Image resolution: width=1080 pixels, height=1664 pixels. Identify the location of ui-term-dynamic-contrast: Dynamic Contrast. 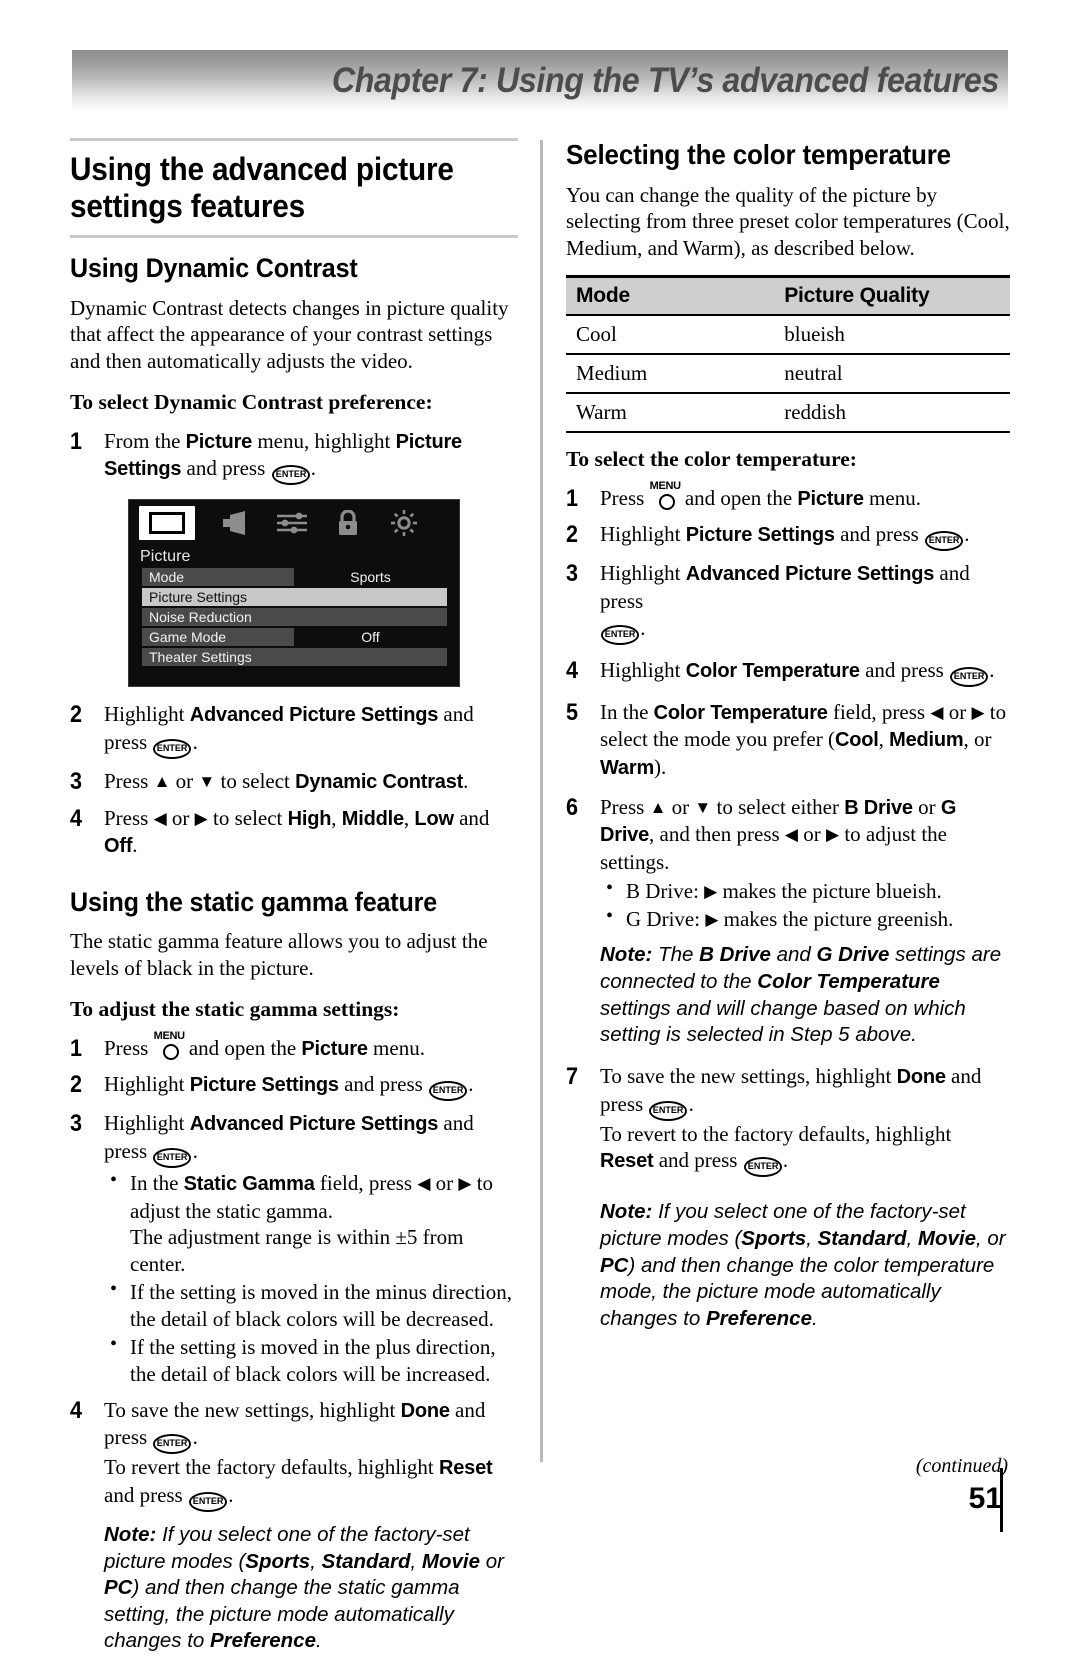
(379, 781).